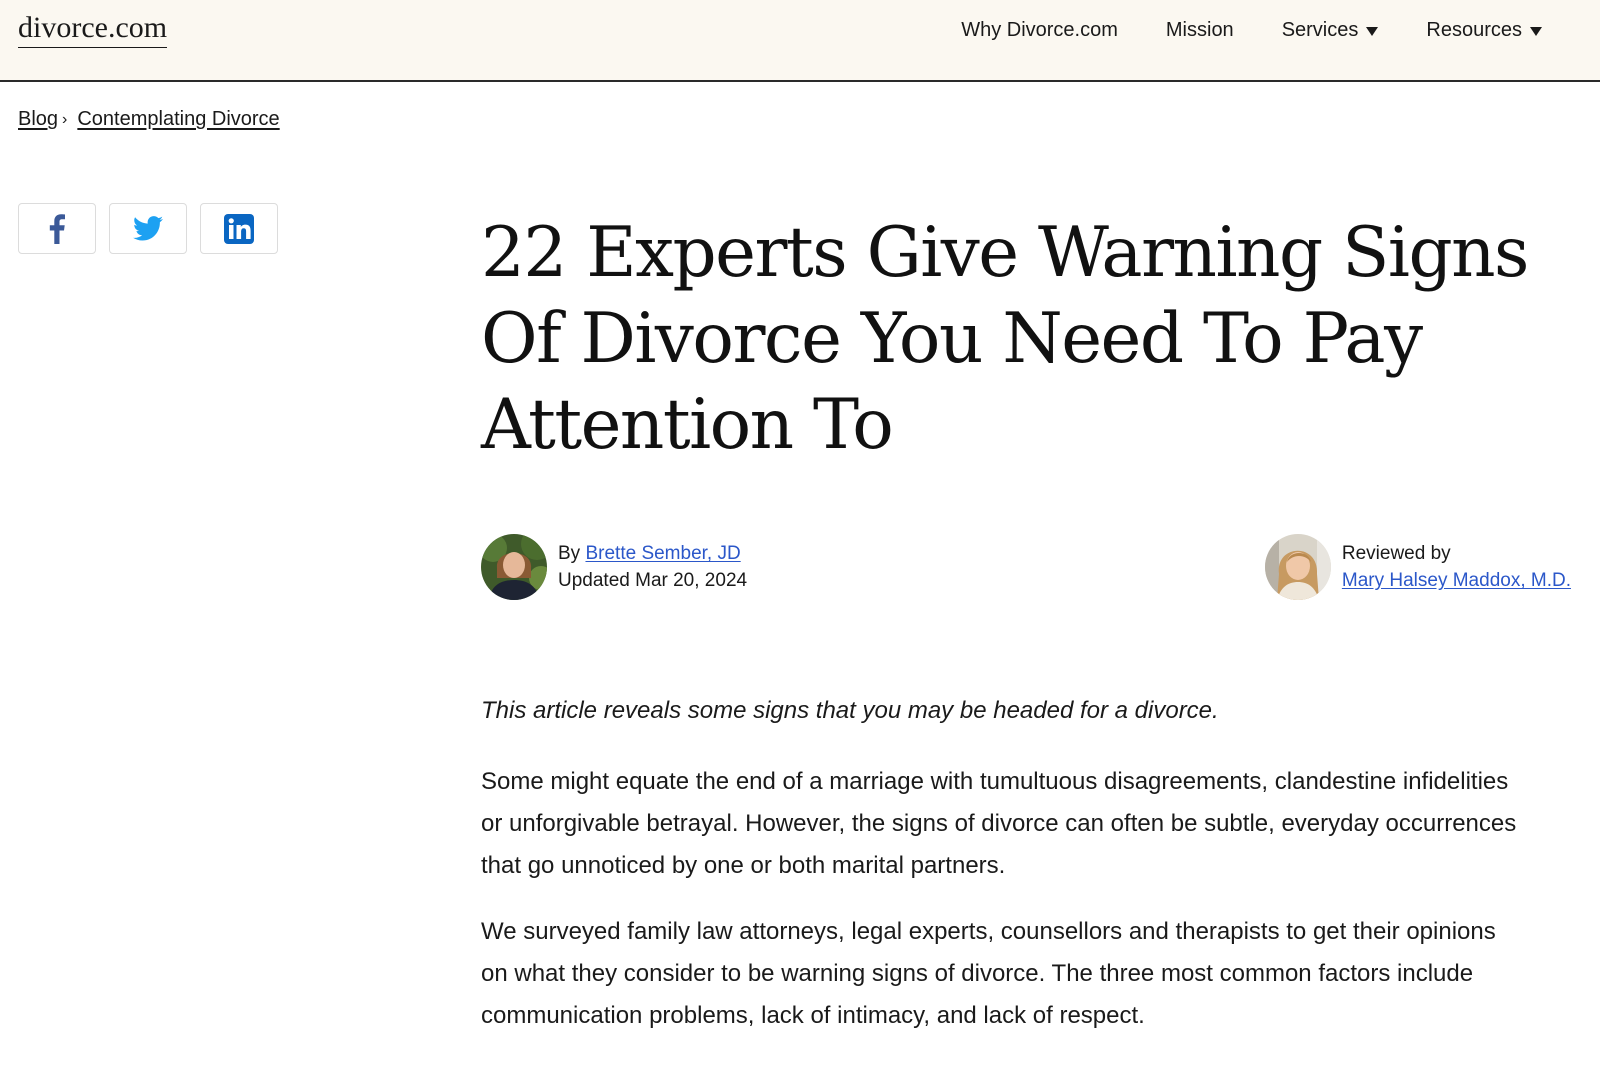  I want to click on linkedin-share-button, so click(239, 228).